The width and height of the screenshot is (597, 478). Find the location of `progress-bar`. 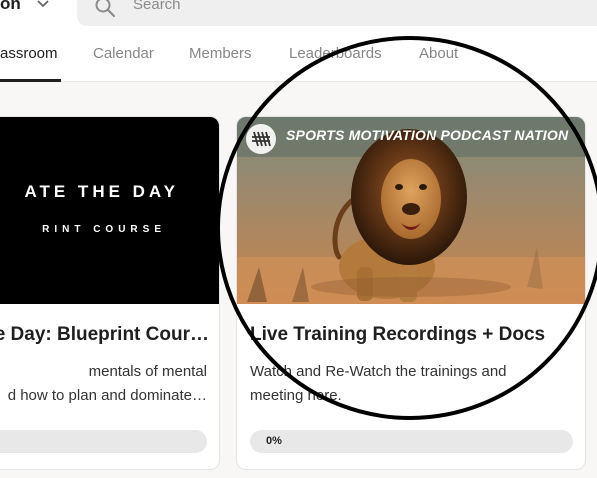

progress-bar is located at coordinates (103, 441).